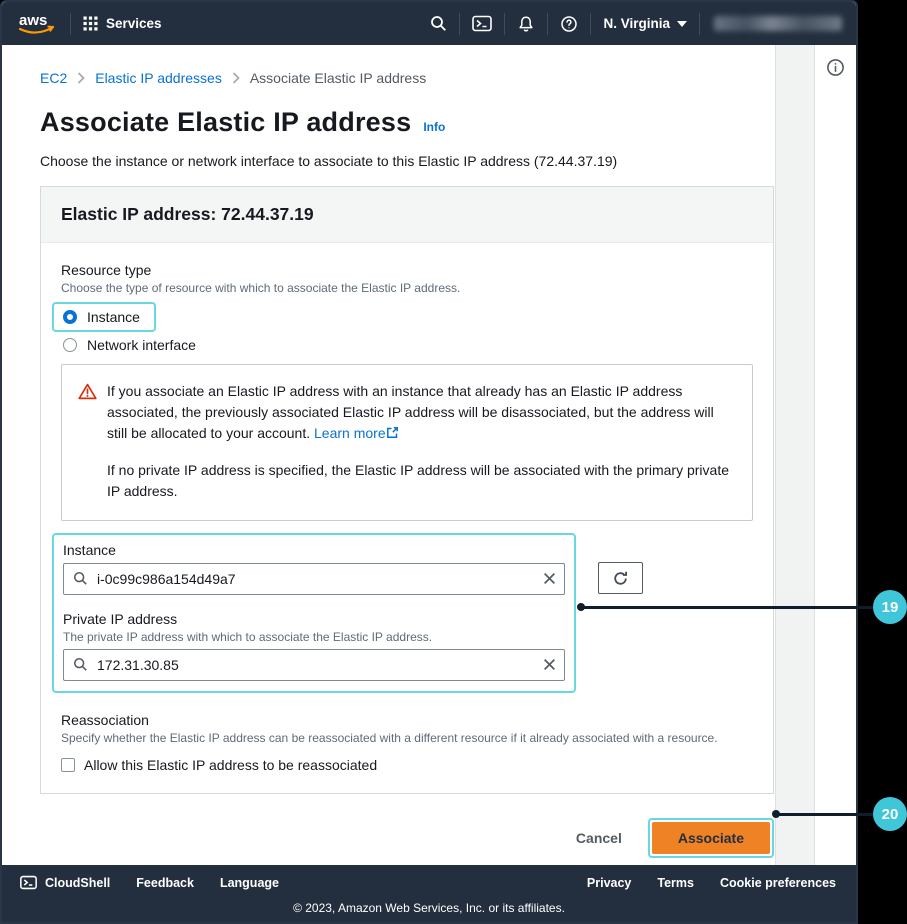 This screenshot has width=907, height=924. I want to click on notifications-bell-icon, so click(526, 24).